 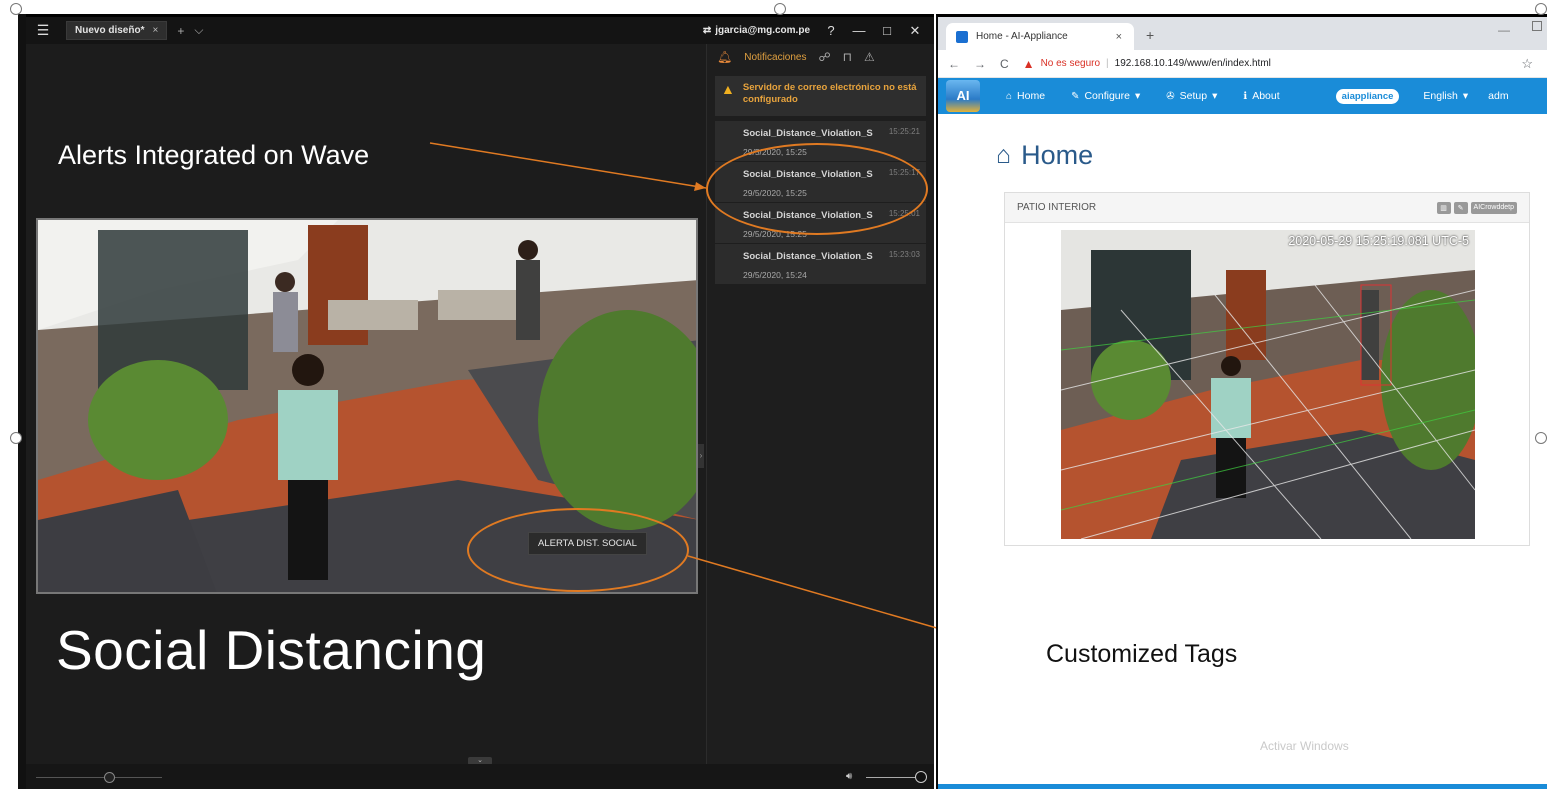 What do you see at coordinates (1075, 96) in the screenshot?
I see `brush-icon: ✎` at bounding box center [1075, 96].